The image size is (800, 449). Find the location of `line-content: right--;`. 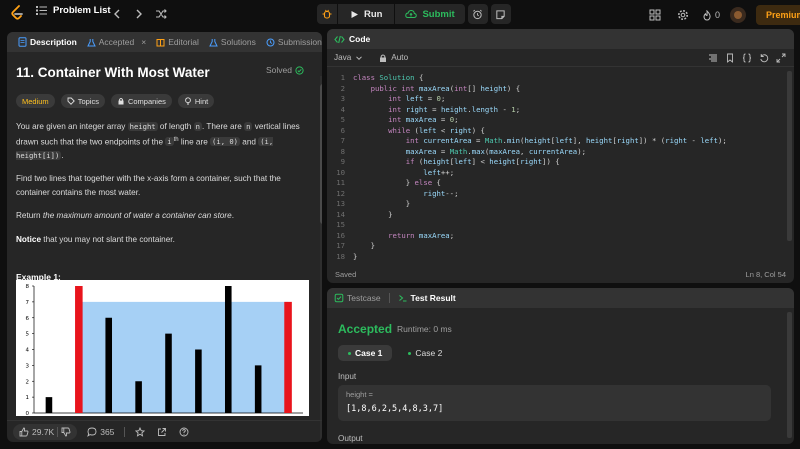

line-content: right--; is located at coordinates (441, 193).